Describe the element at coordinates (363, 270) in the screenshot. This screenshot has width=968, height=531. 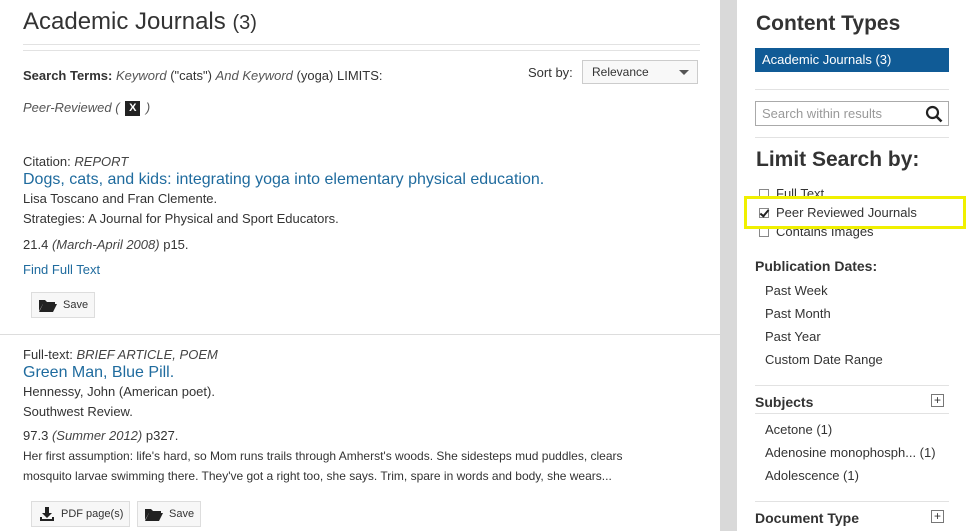
I see `find-full-text-link: Find Full Text` at that location.